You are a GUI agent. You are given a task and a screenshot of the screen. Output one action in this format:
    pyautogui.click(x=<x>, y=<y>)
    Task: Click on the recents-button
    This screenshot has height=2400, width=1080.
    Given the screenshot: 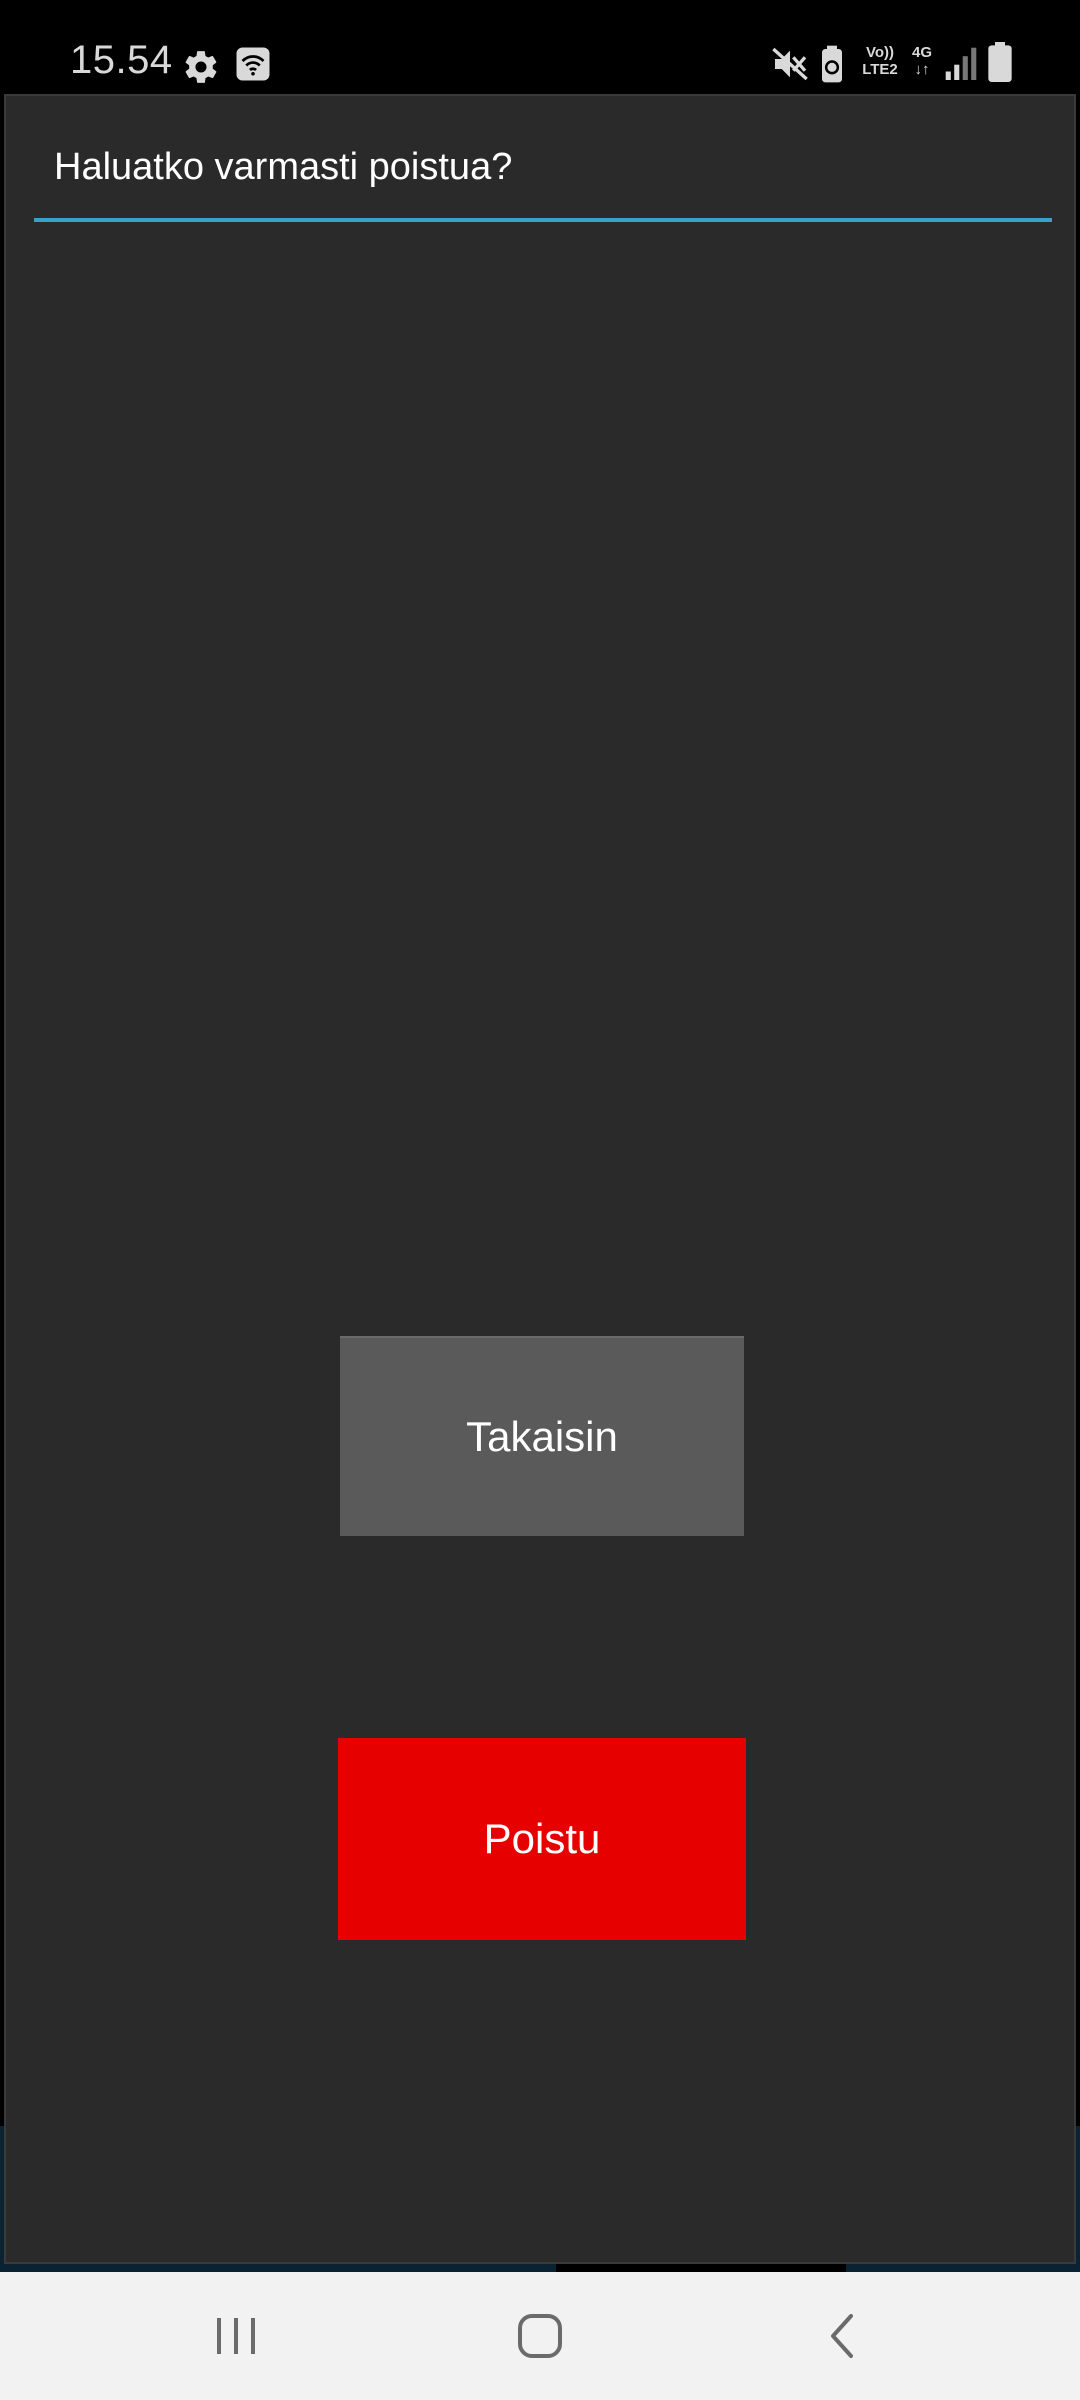 What is the action you would take?
    pyautogui.click(x=236, y=2336)
    